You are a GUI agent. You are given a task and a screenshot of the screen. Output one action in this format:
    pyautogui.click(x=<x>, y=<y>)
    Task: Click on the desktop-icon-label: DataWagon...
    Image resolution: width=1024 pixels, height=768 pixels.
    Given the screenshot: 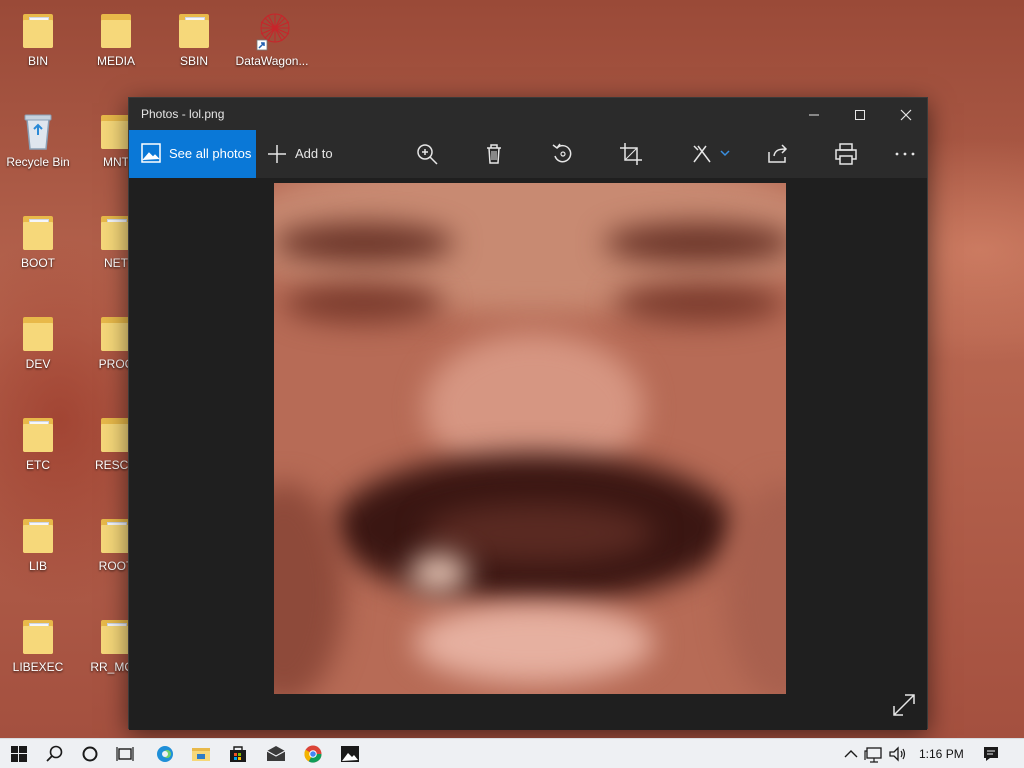 What is the action you would take?
    pyautogui.click(x=272, y=61)
    